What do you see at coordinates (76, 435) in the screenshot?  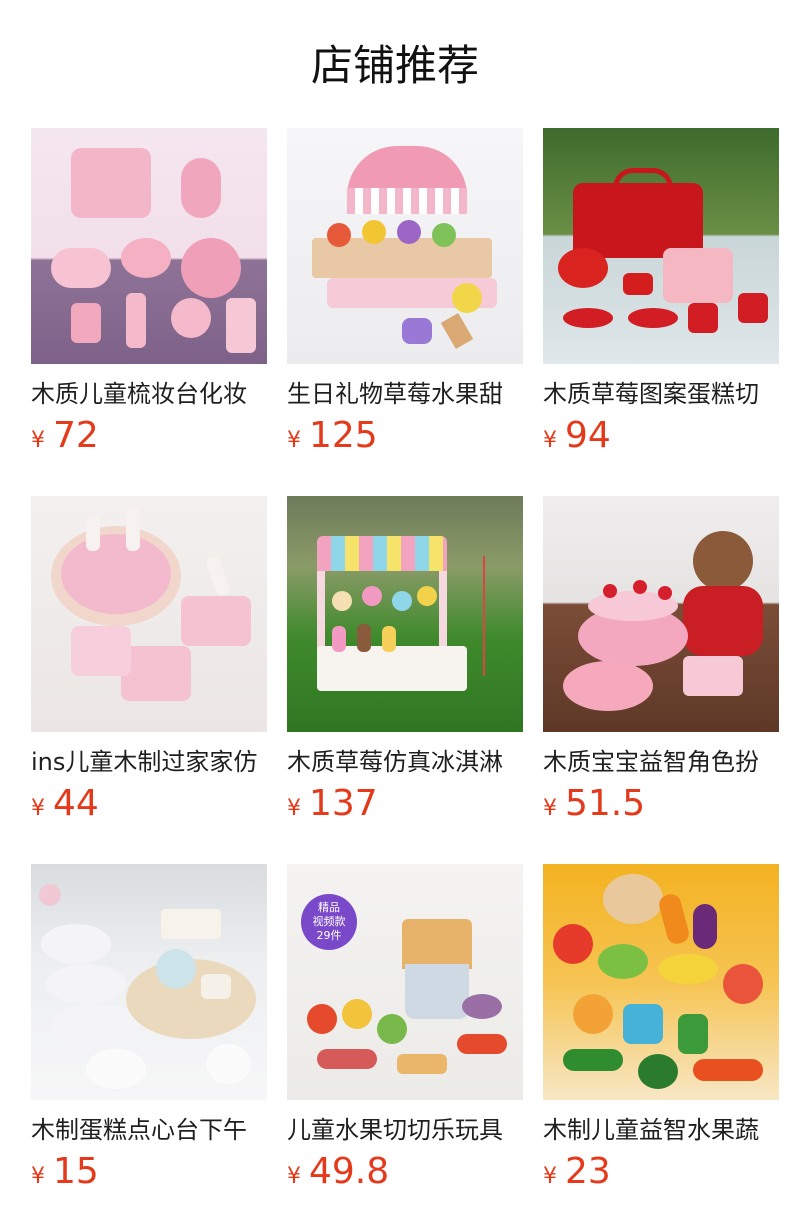 I see `price-value: 72` at bounding box center [76, 435].